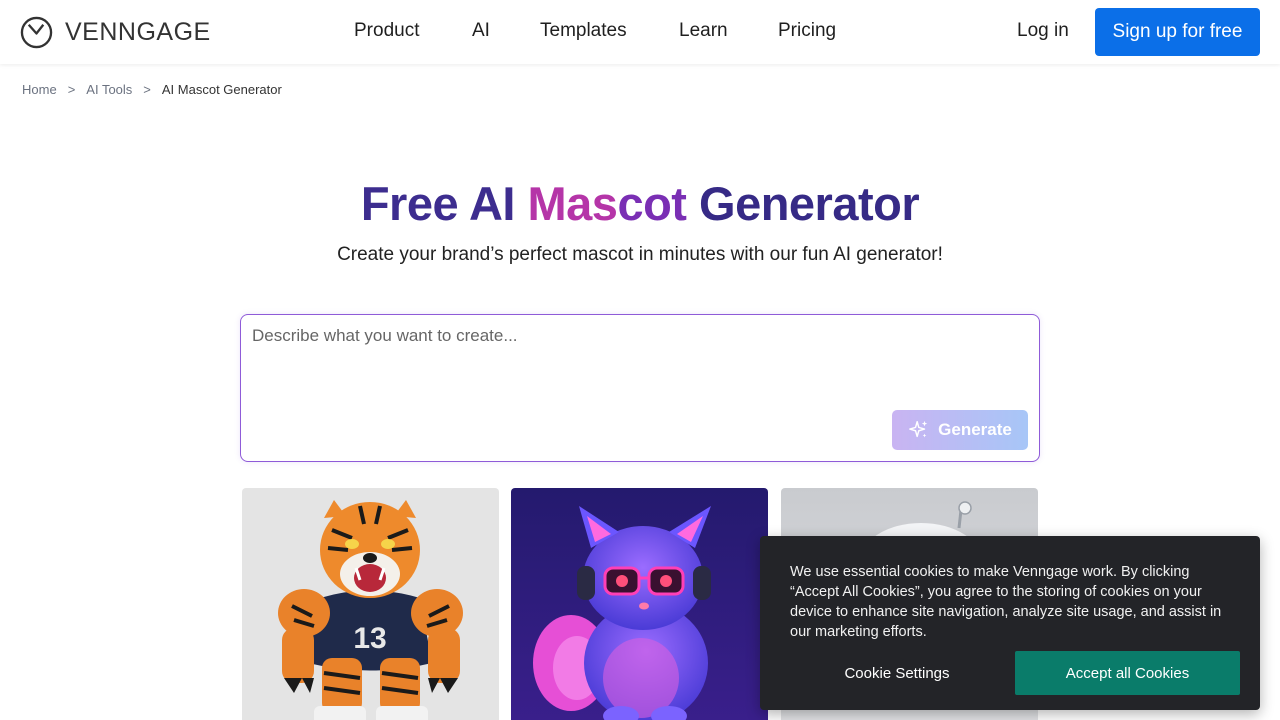 This screenshot has width=1280, height=720. I want to click on gallery-card-neon-cat, so click(639, 604).